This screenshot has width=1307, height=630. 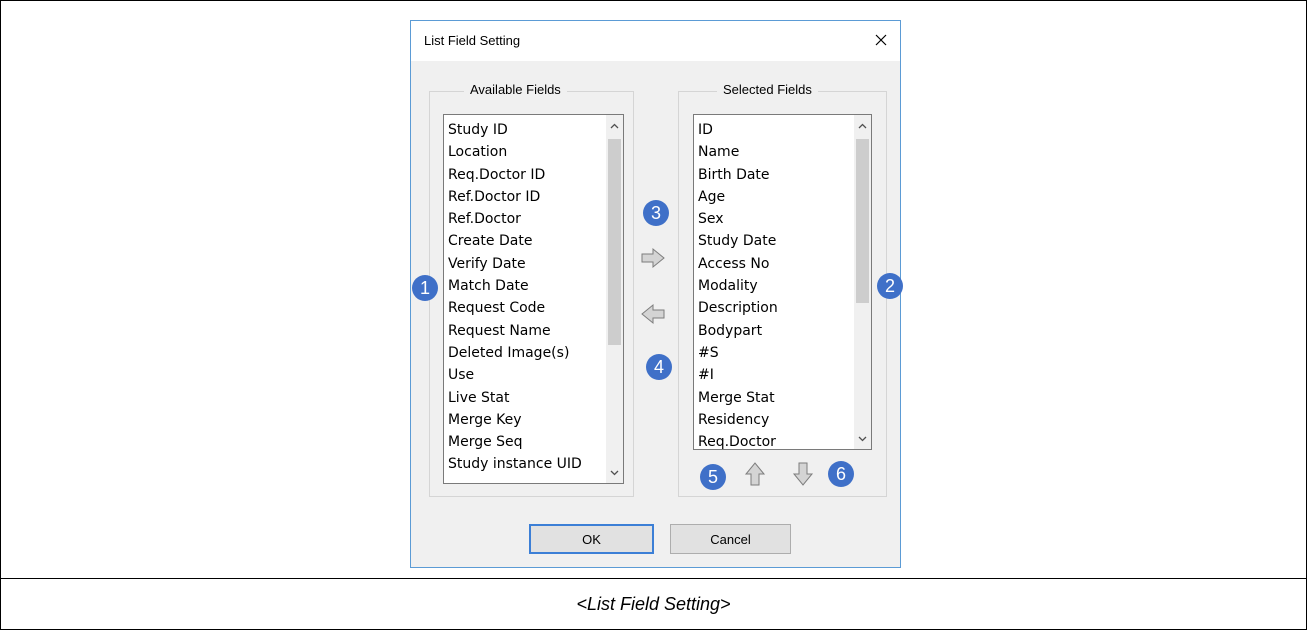 I want to click on title-bar: List Field Setting, so click(x=655, y=41).